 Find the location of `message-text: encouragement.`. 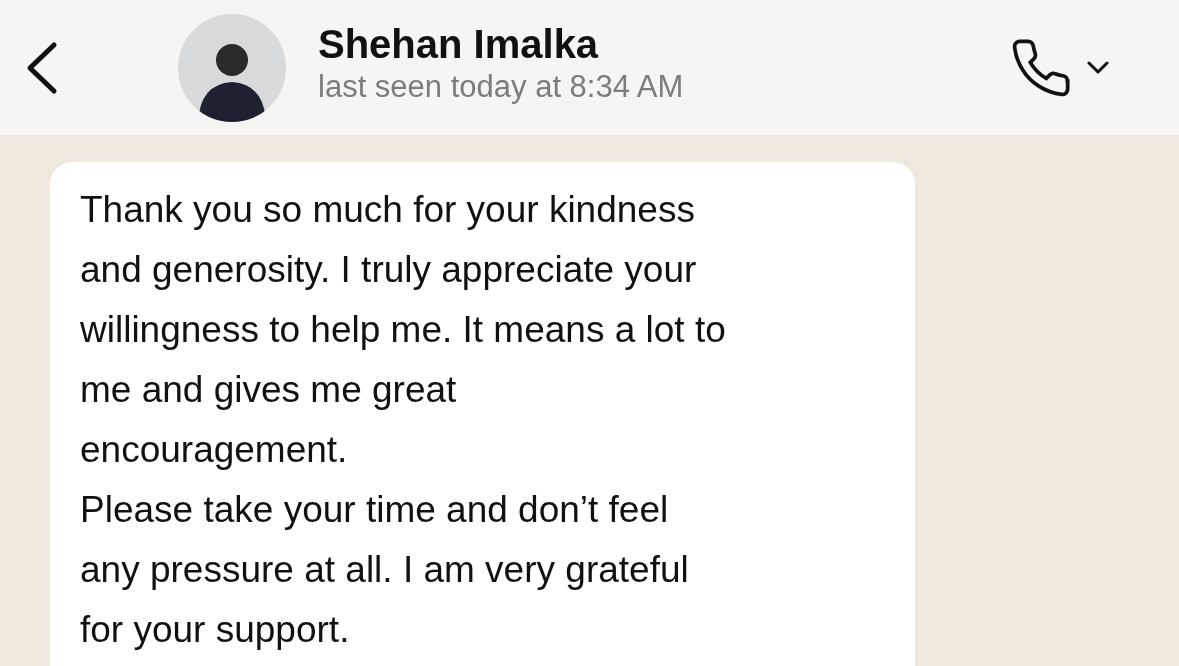

message-text: encouragement. is located at coordinates (214, 450).